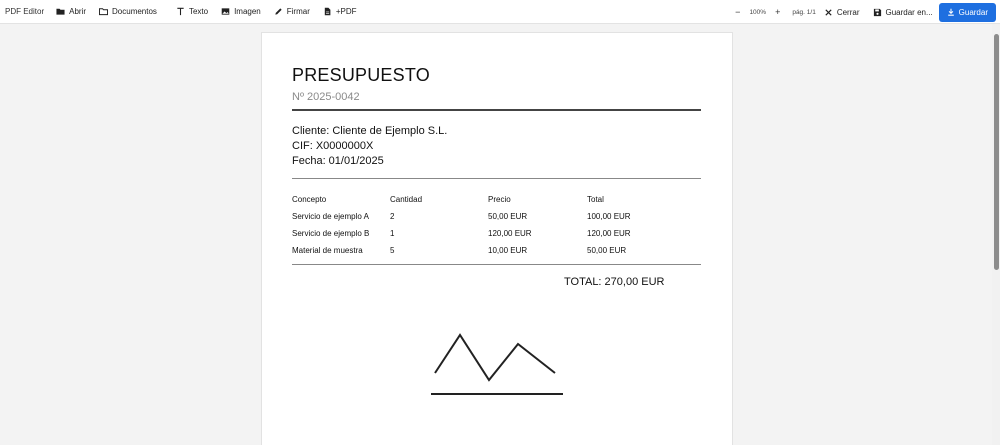  Describe the element at coordinates (510, 233) in the screenshot. I see `cell-price: 120,00 EUR` at that location.